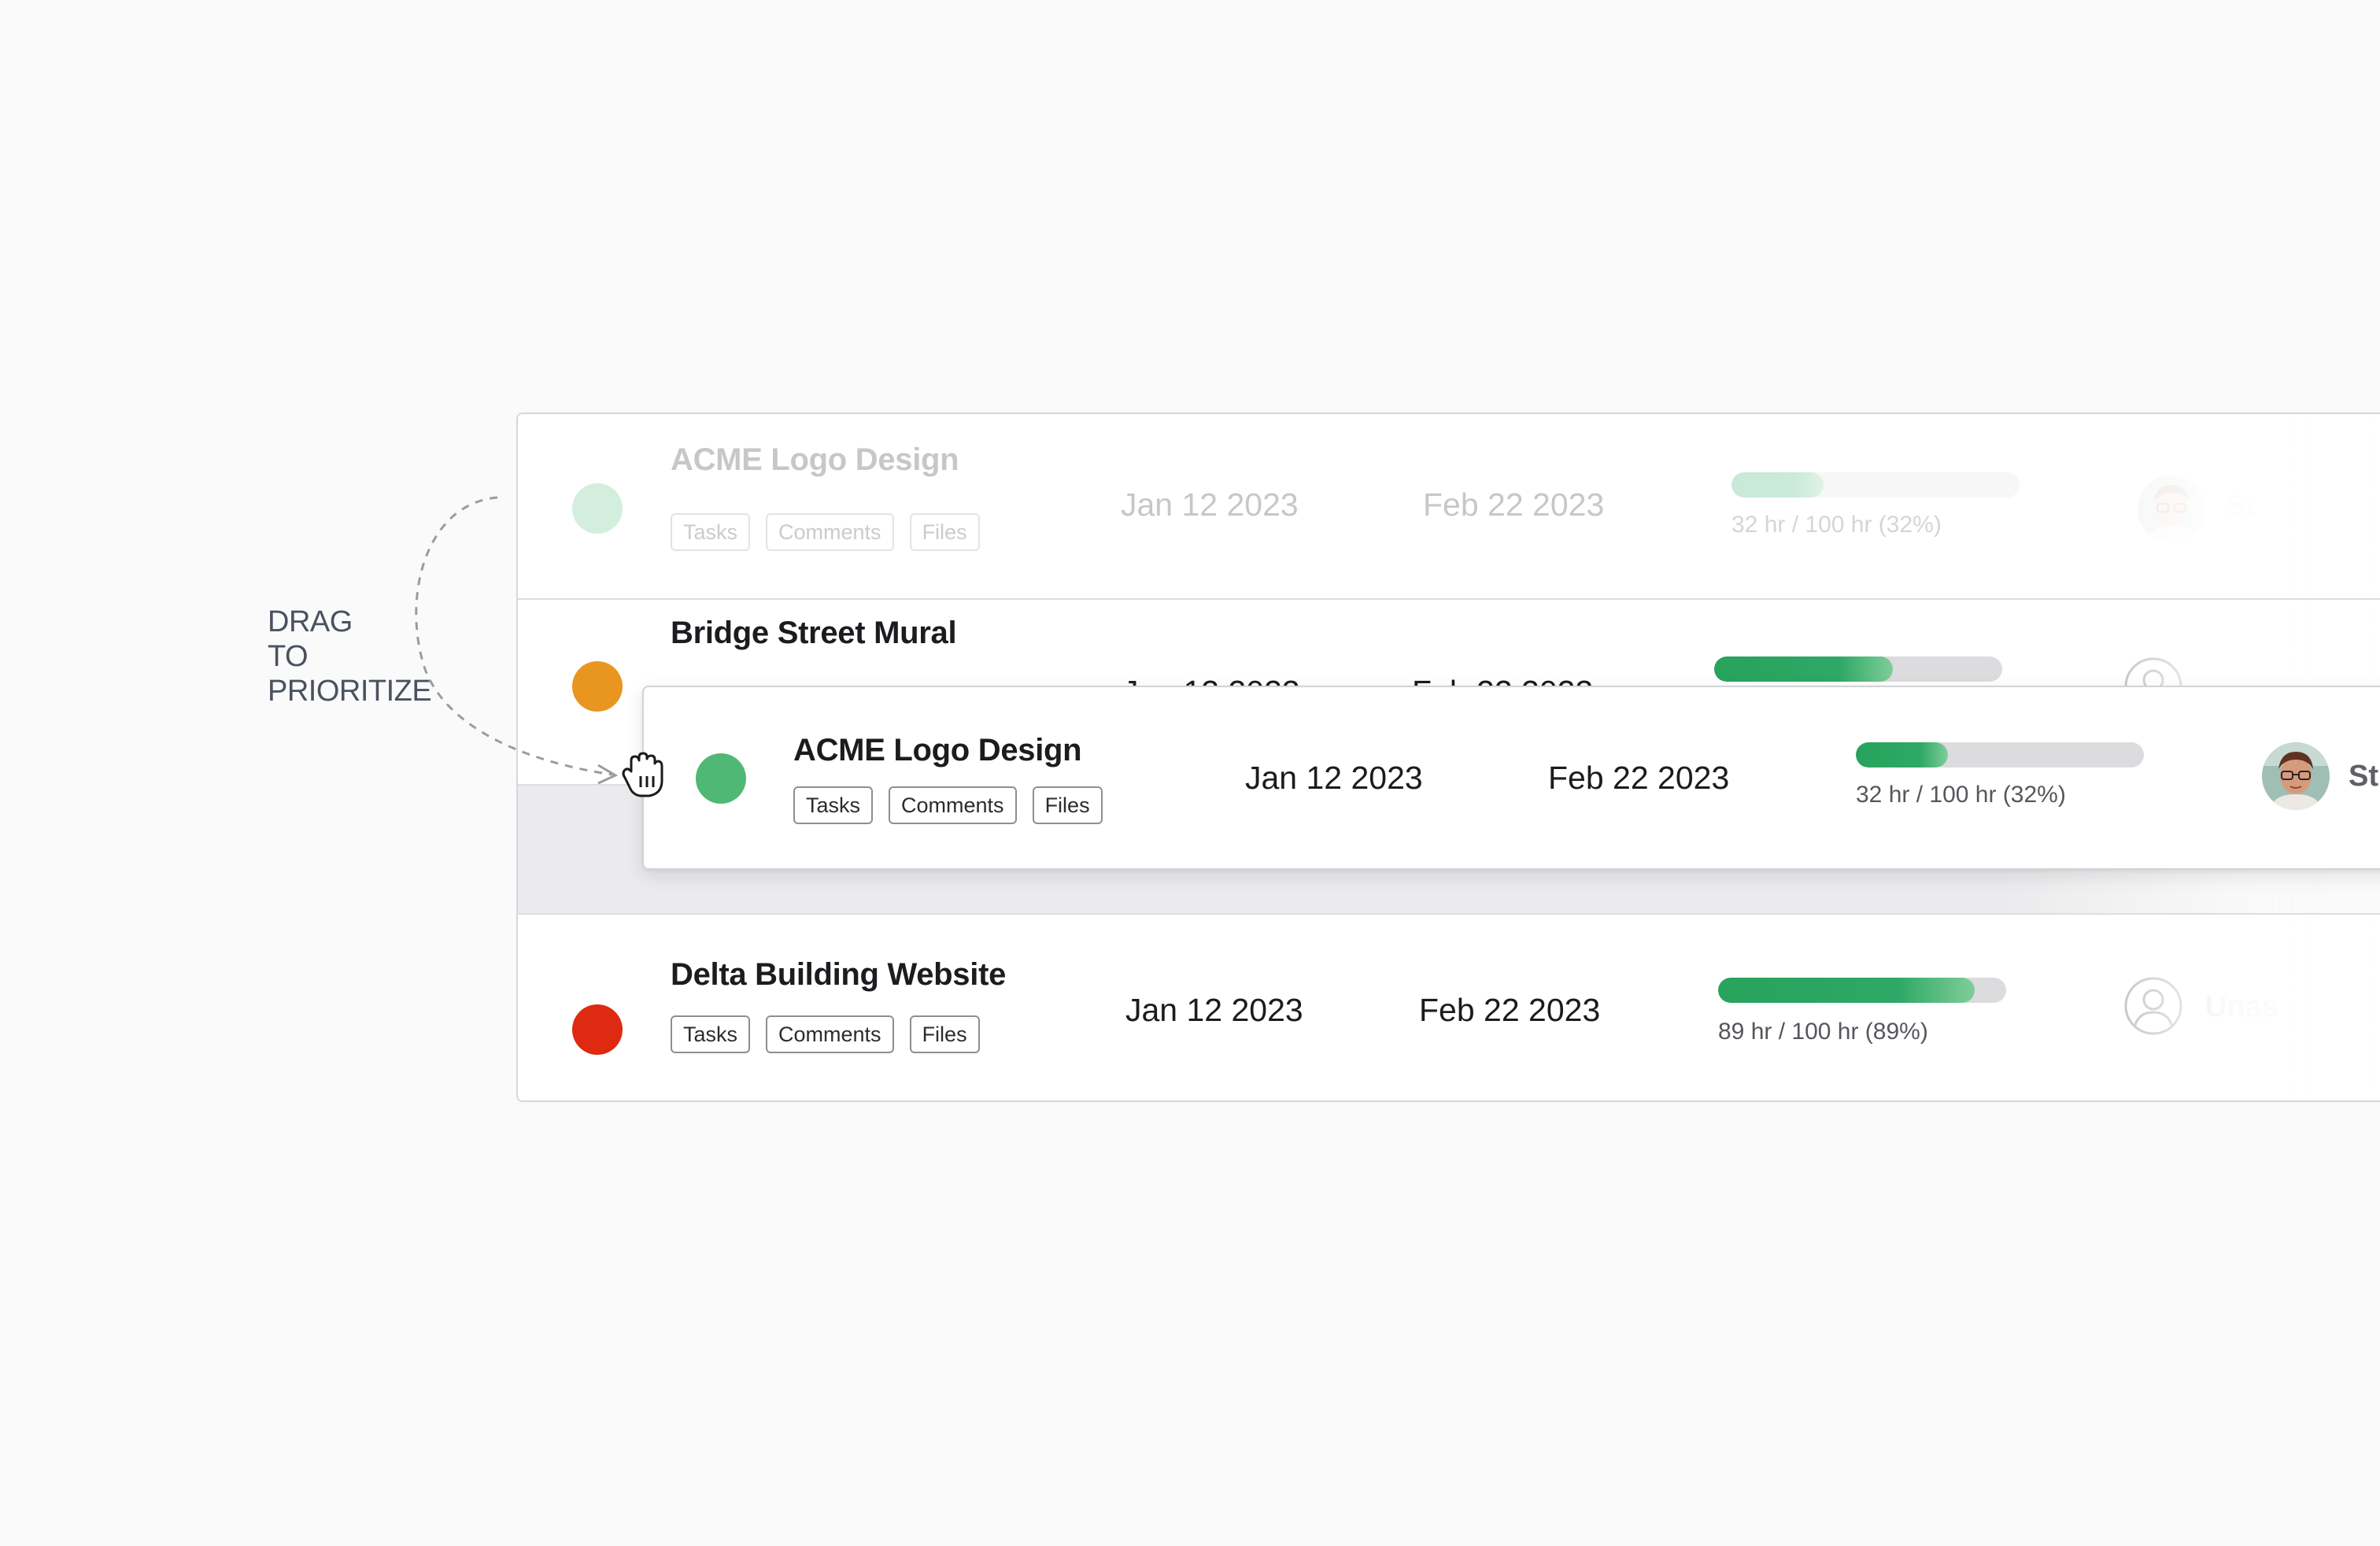 This screenshot has width=2380, height=1546. Describe the element at coordinates (2241, 1007) in the screenshot. I see `assignee-name: Unas` at that location.